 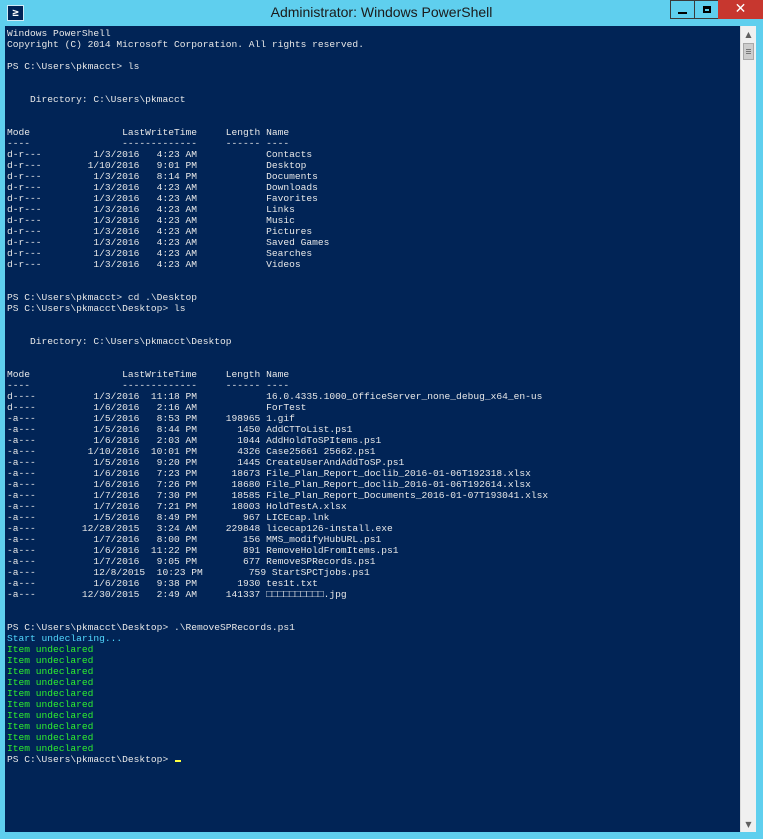 What do you see at coordinates (151, 418) in the screenshot?
I see `console-line: -a--- 1/5/2016 8:53 PM 198965 1.gif` at bounding box center [151, 418].